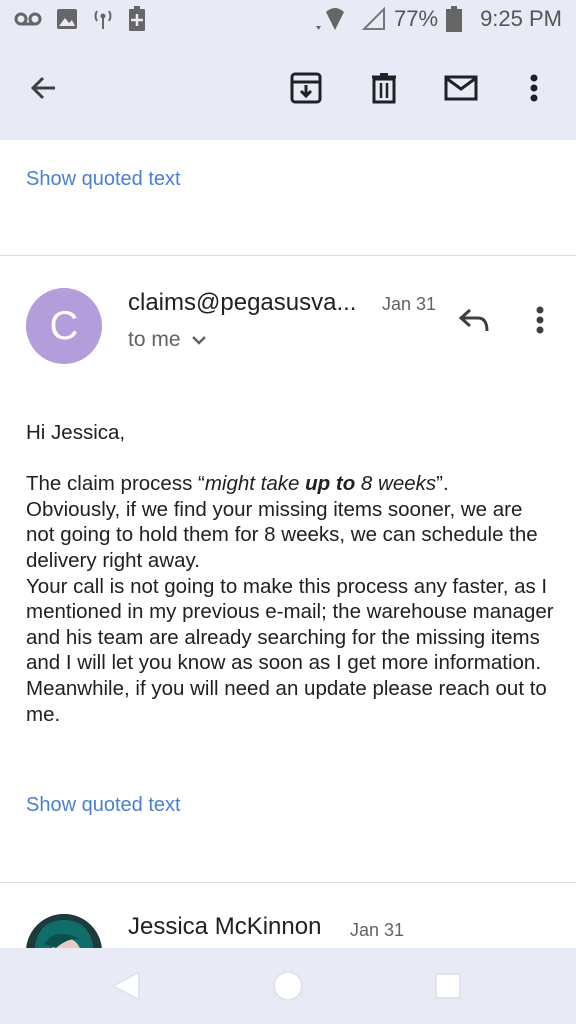  I want to click on next-message-date: Jan 31, so click(377, 930).